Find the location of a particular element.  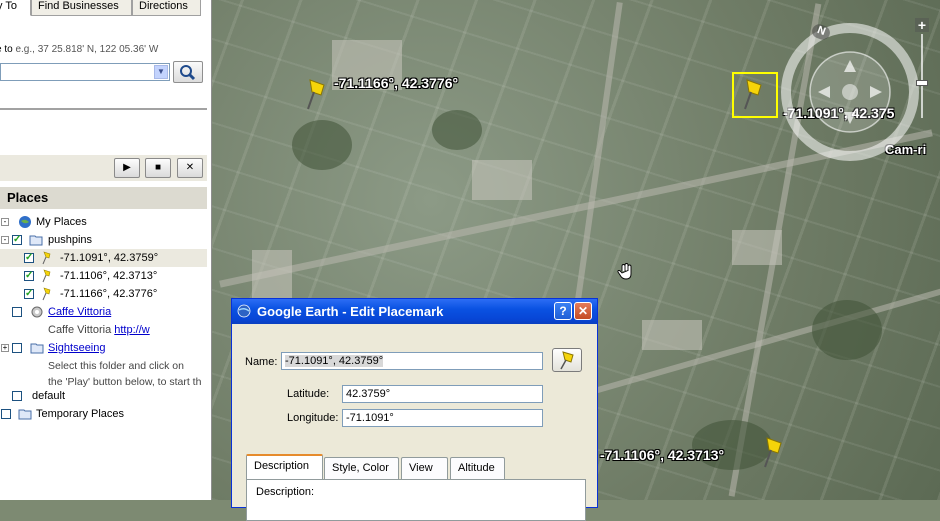

tab-style-color: Style, Color is located at coordinates (361, 468).